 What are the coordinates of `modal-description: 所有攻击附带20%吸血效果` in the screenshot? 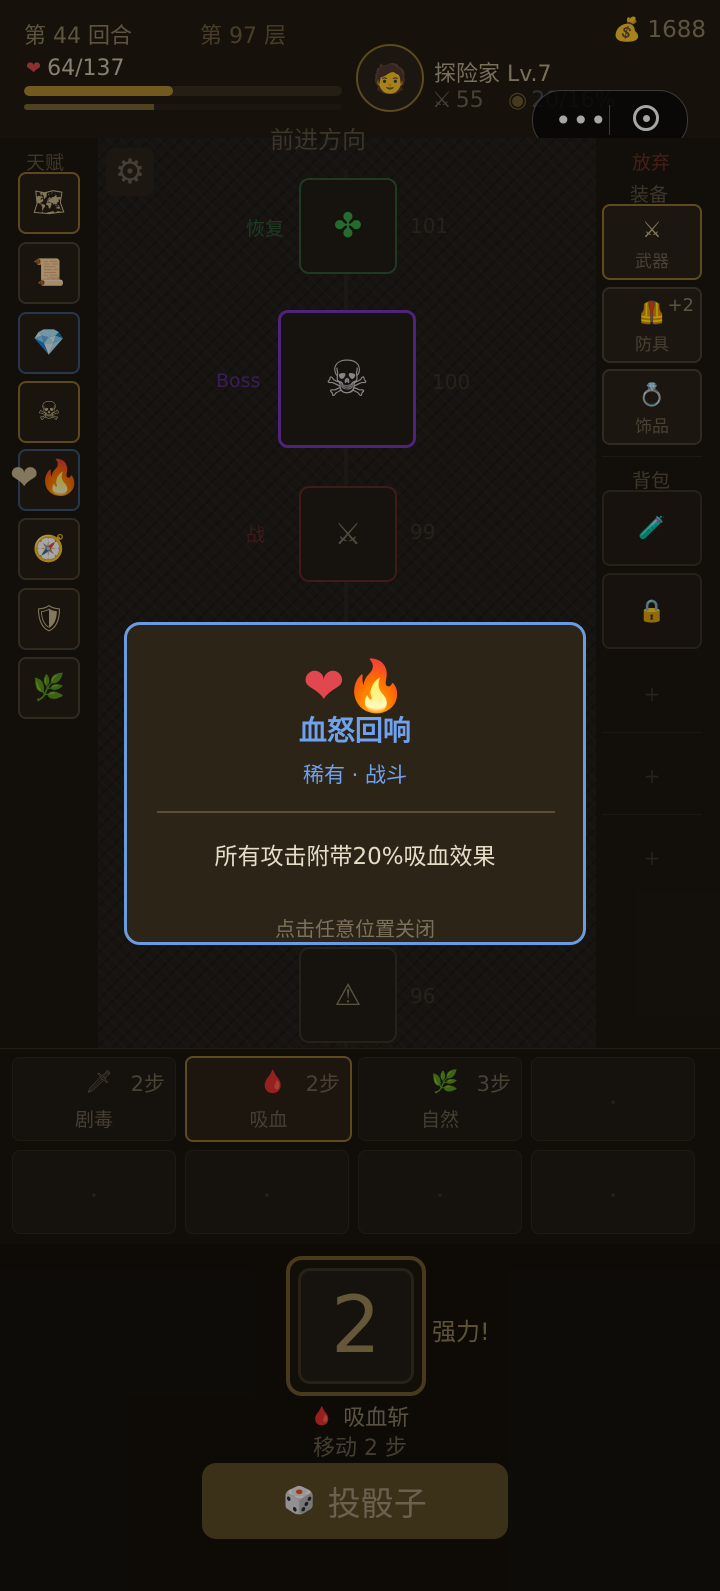 It's located at (355, 857).